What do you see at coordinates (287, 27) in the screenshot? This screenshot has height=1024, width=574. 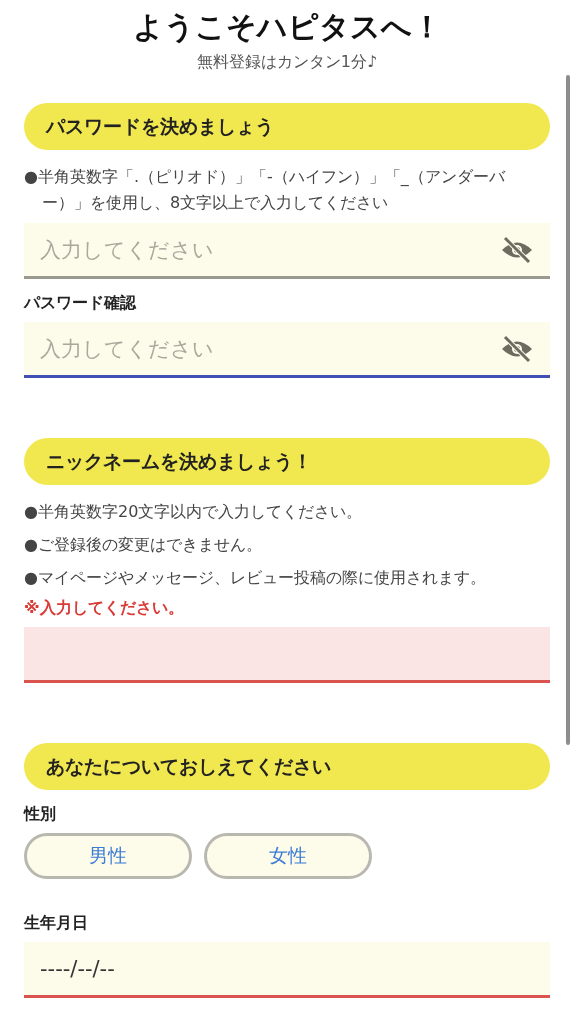 I see `page-title: ようこそハピタスへ！` at bounding box center [287, 27].